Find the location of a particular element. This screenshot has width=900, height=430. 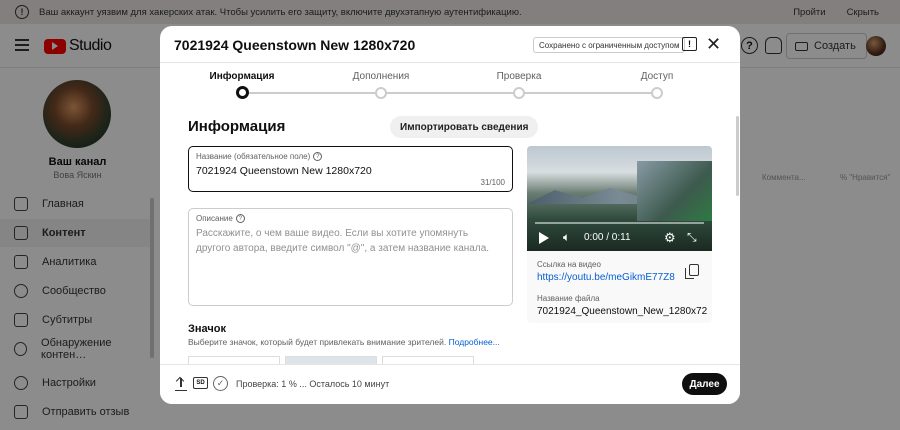

fullscreen-icon: ⤡ is located at coordinates (692, 237).